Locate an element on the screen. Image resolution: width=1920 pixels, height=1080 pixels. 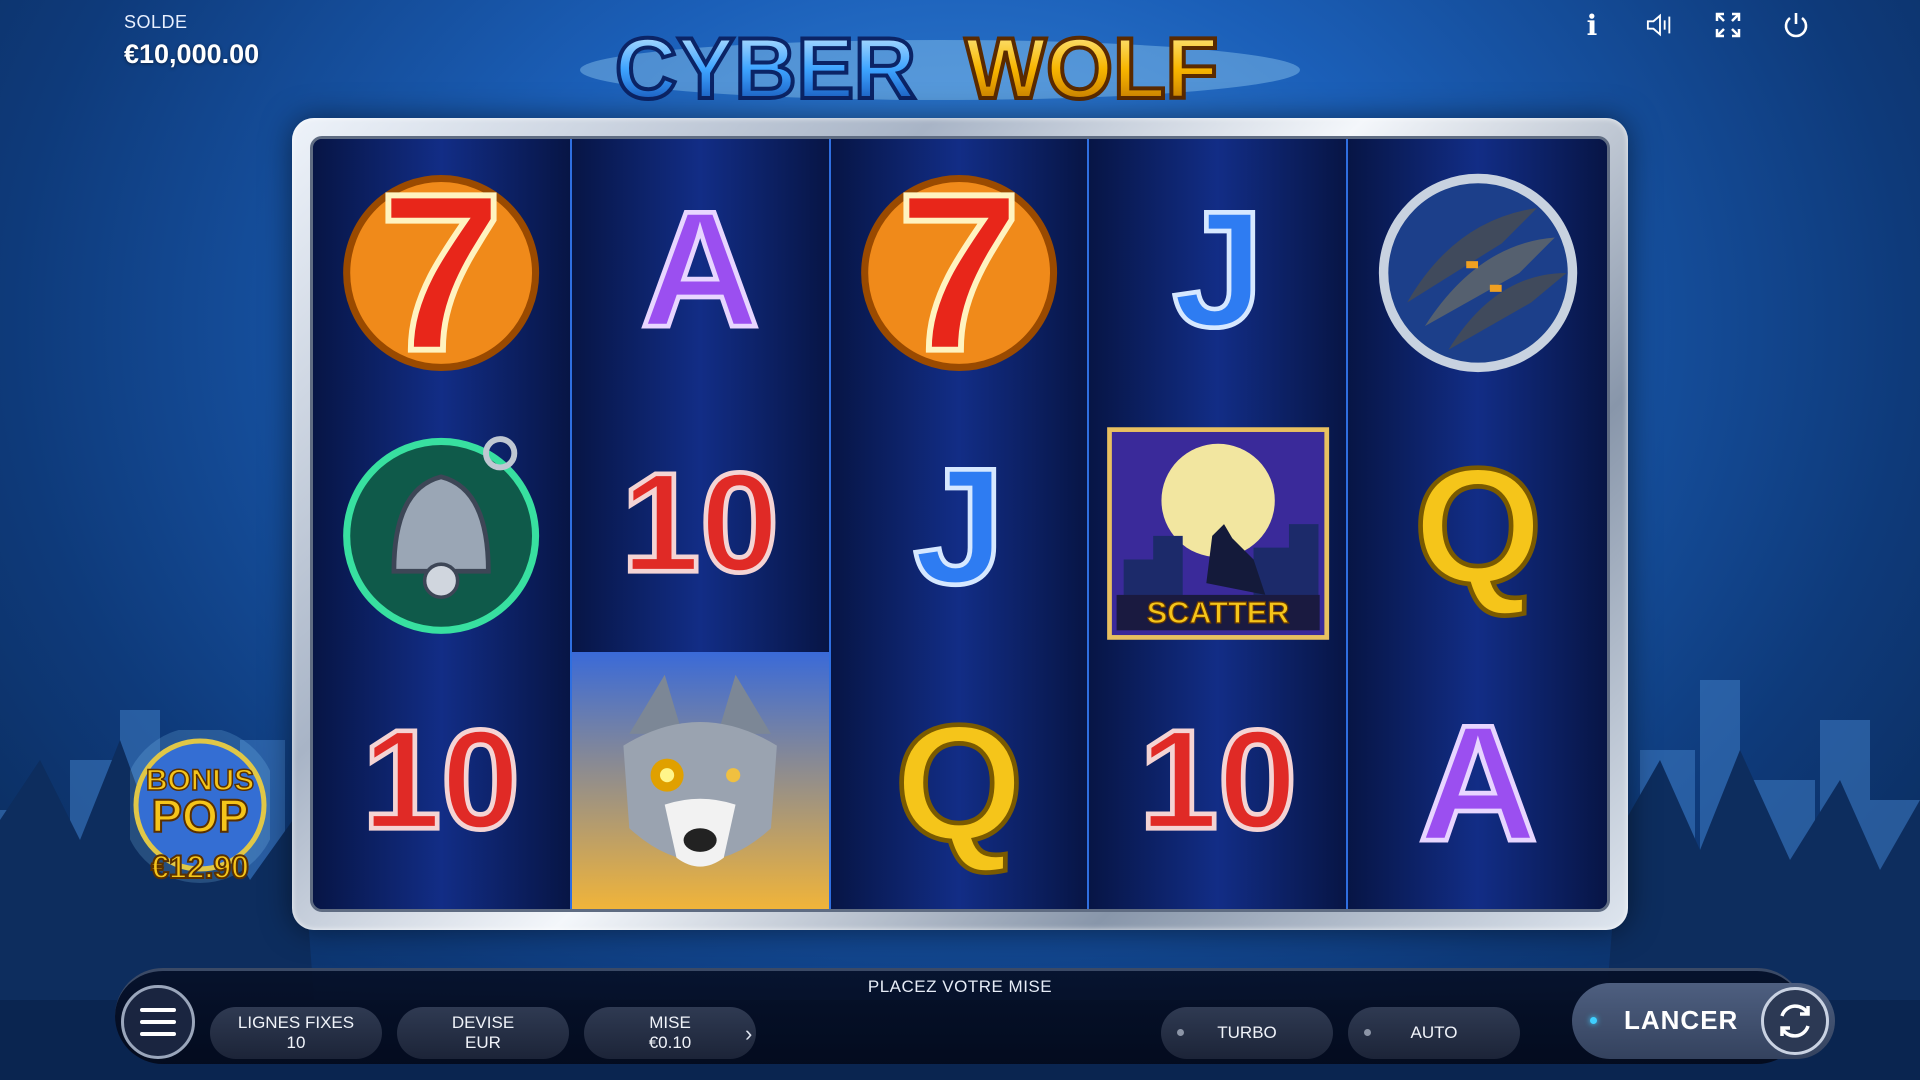
menu-button is located at coordinates (158, 1022).